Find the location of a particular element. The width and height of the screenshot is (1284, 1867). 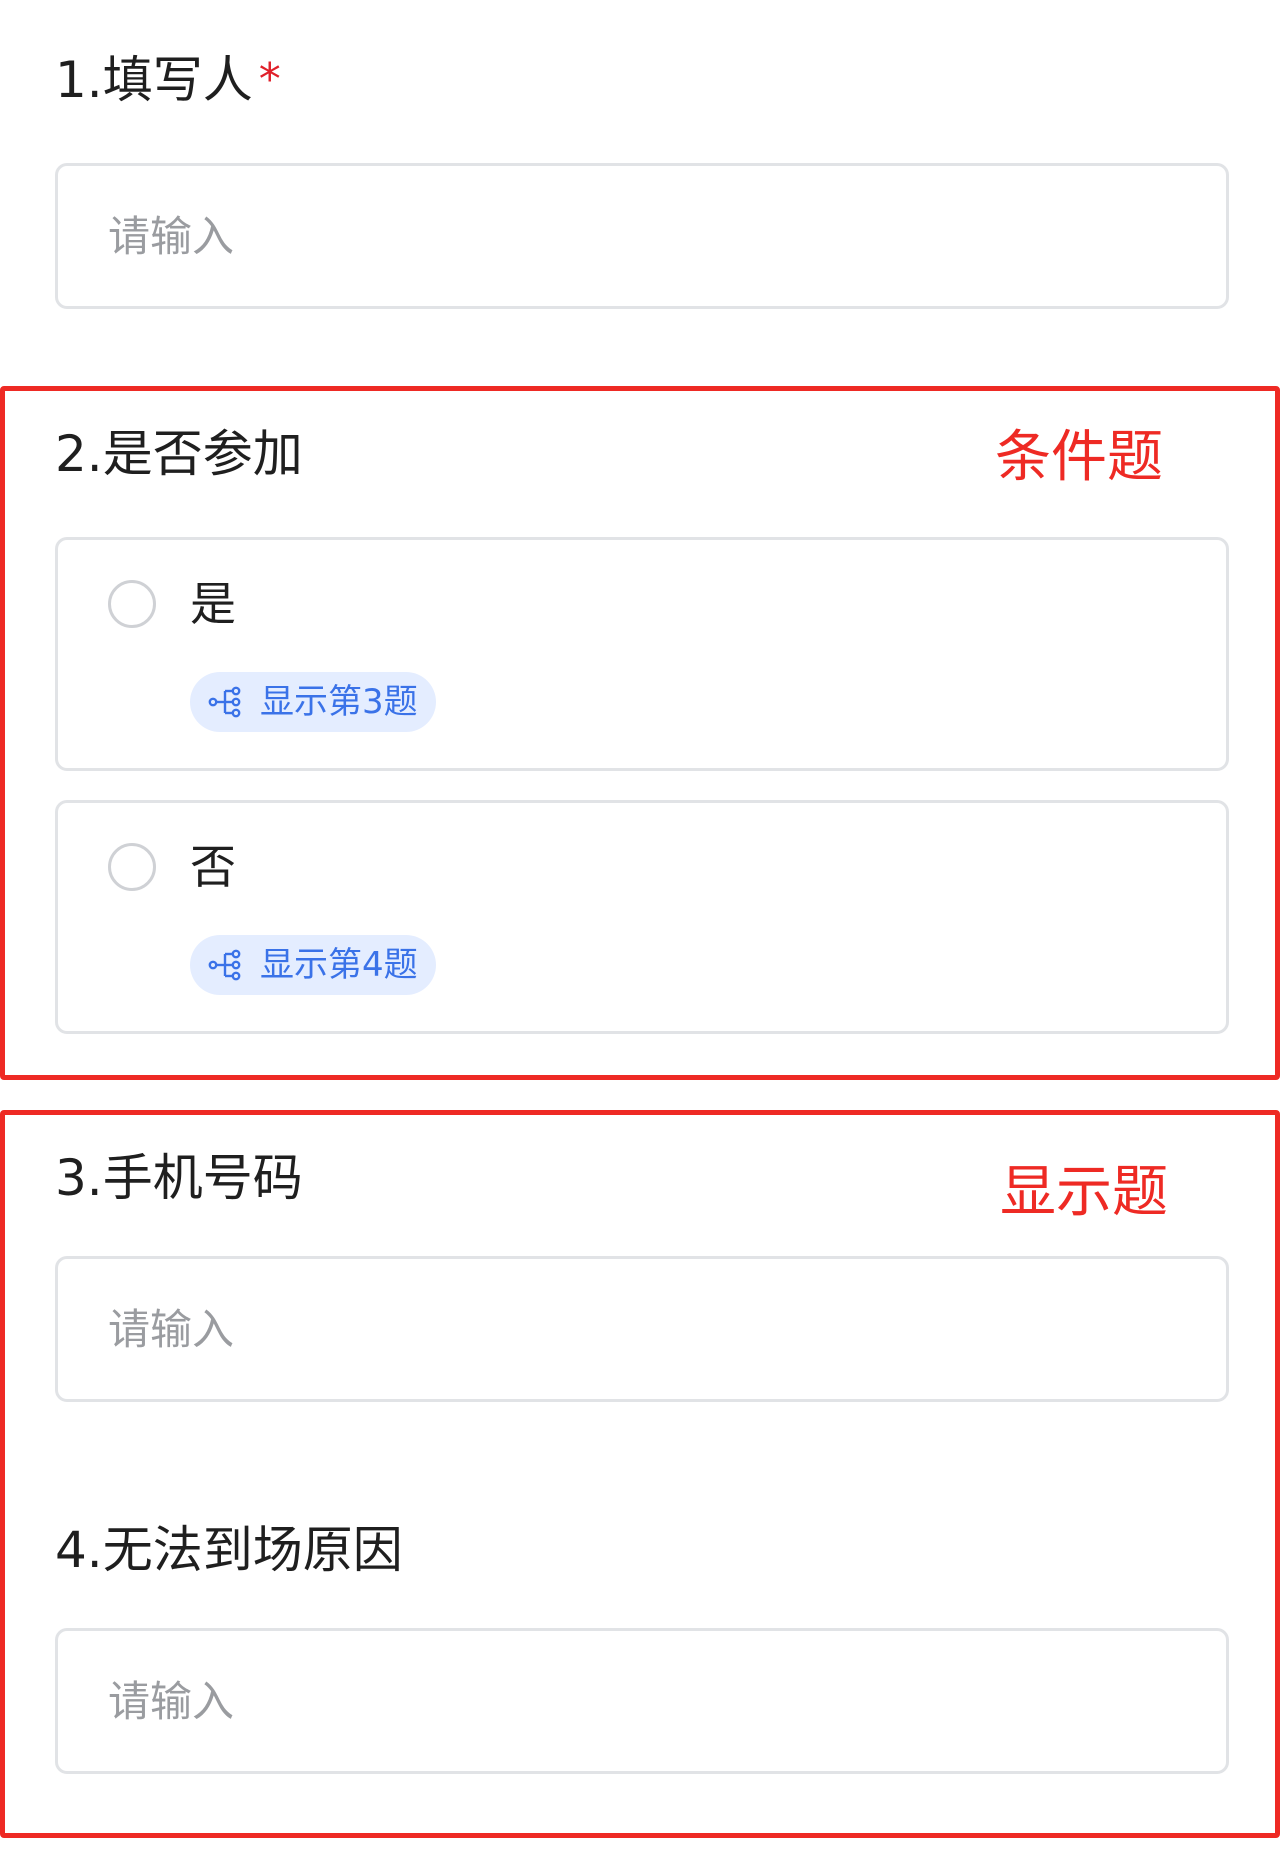

question-1-input is located at coordinates (638, 236).